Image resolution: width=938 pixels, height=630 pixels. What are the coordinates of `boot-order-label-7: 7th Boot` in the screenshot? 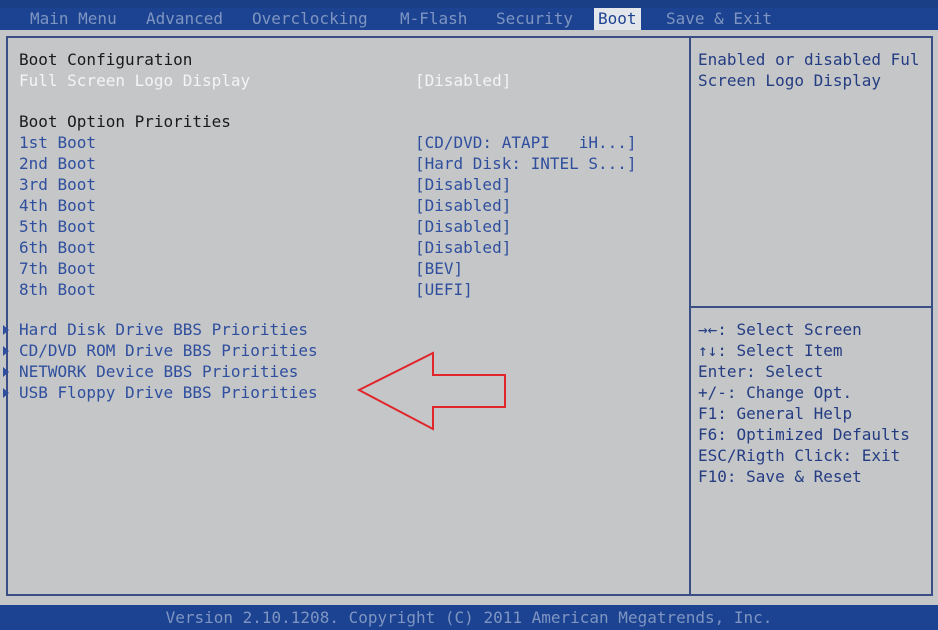 It's located at (57, 268).